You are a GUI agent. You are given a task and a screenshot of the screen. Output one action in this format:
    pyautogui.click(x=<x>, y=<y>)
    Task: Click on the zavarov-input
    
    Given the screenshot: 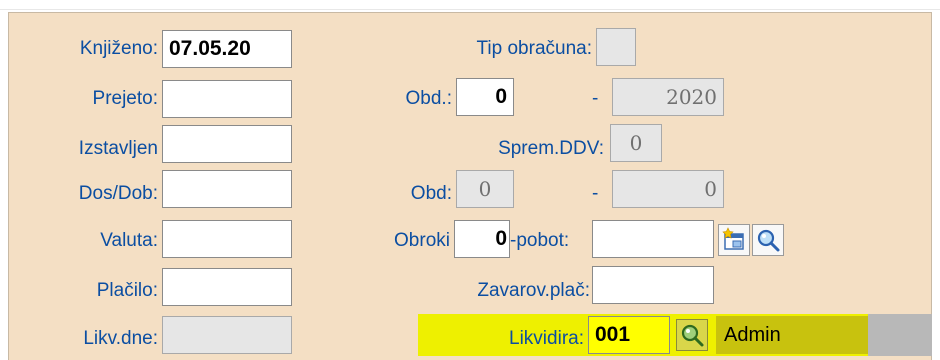 What is the action you would take?
    pyautogui.click(x=653, y=285)
    